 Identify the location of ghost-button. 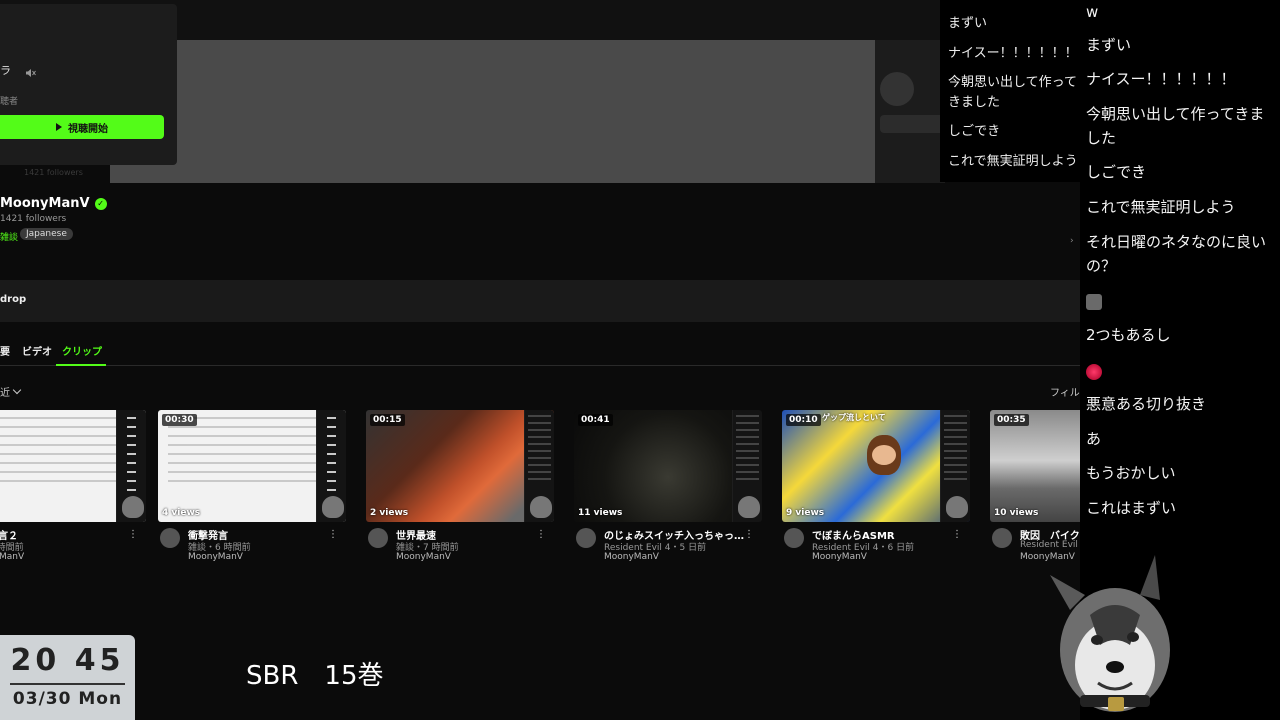
(912, 124).